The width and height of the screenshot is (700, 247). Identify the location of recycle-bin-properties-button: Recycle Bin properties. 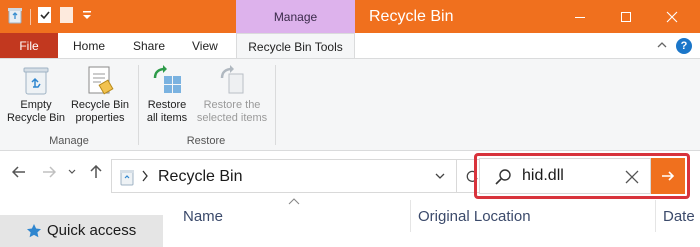
(100, 94).